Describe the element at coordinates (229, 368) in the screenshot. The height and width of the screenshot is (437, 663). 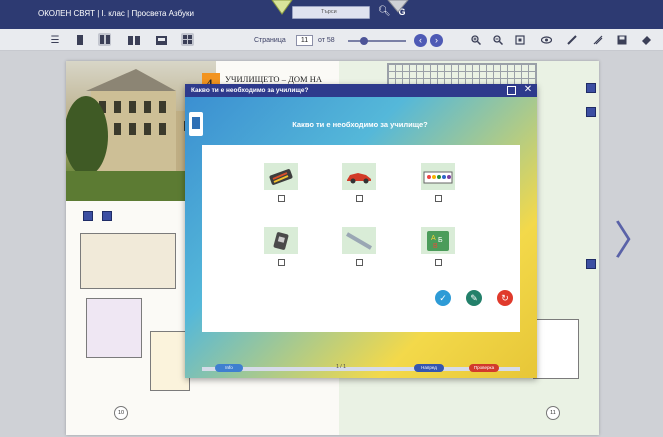
I see `info-button: Info` at that location.